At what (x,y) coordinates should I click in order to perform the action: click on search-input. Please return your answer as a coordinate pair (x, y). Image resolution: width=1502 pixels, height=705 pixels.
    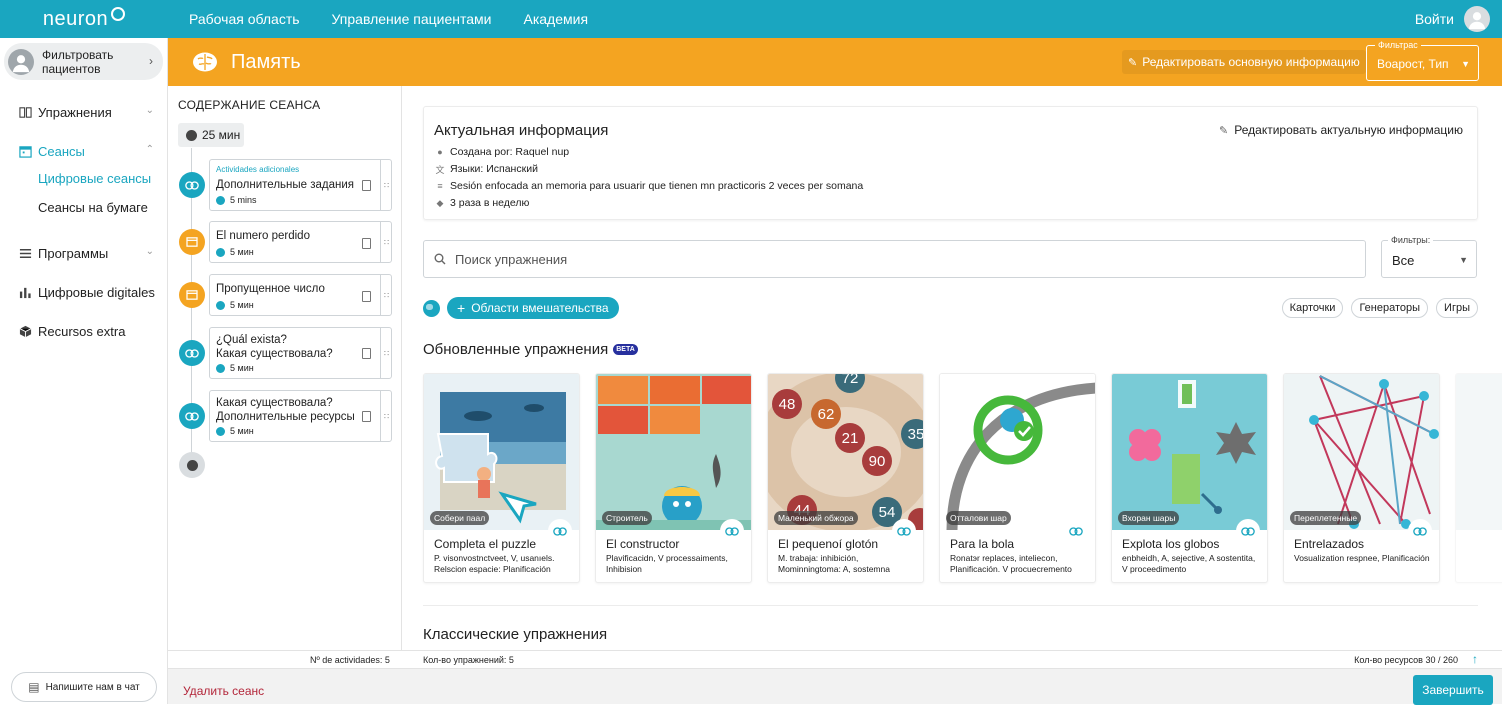
    Looking at the image, I should click on (895, 259).